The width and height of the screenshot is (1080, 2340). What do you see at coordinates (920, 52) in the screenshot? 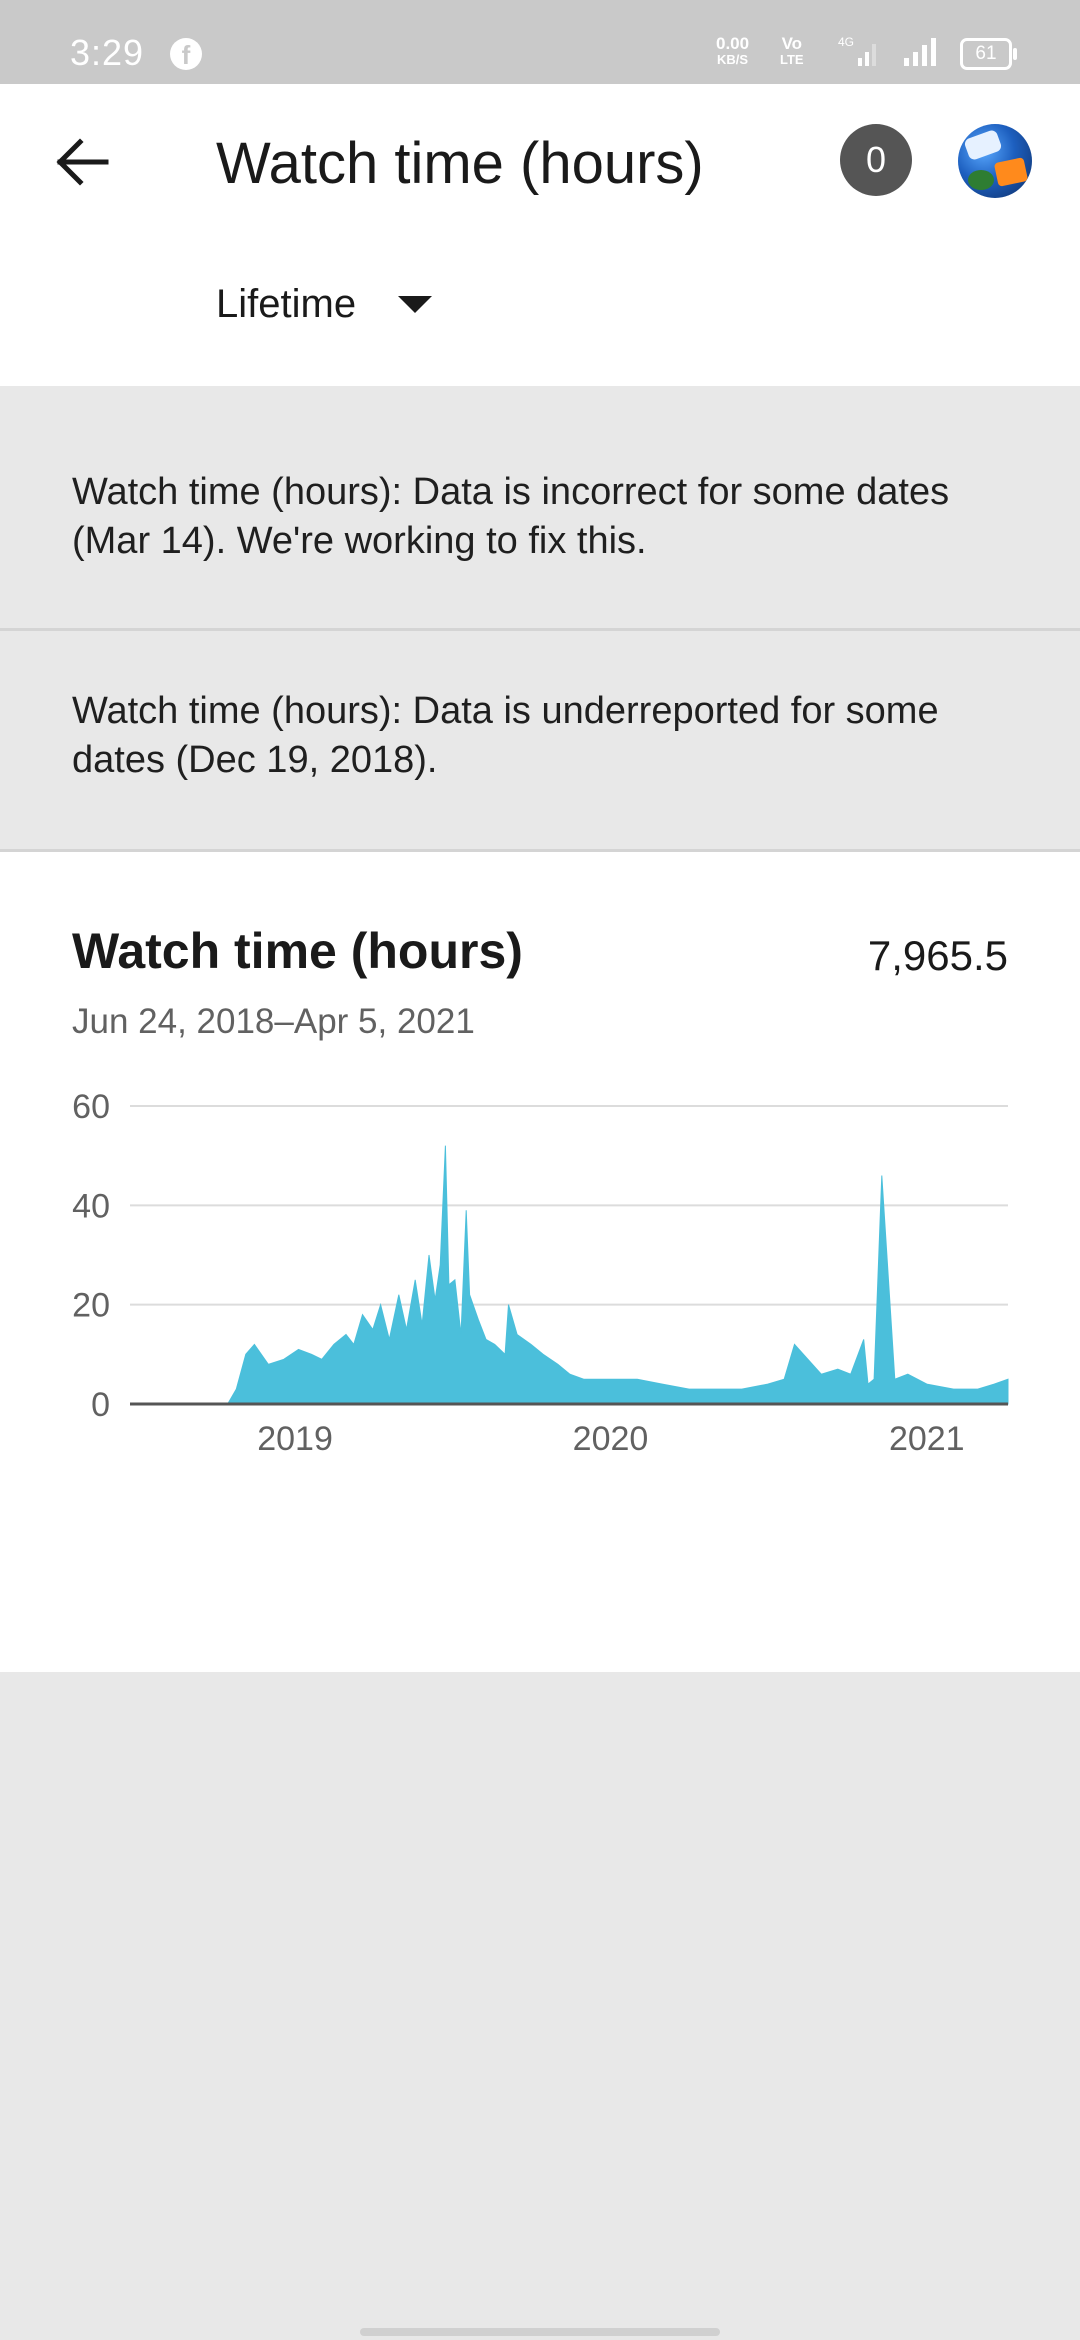
I see `signal-icon` at bounding box center [920, 52].